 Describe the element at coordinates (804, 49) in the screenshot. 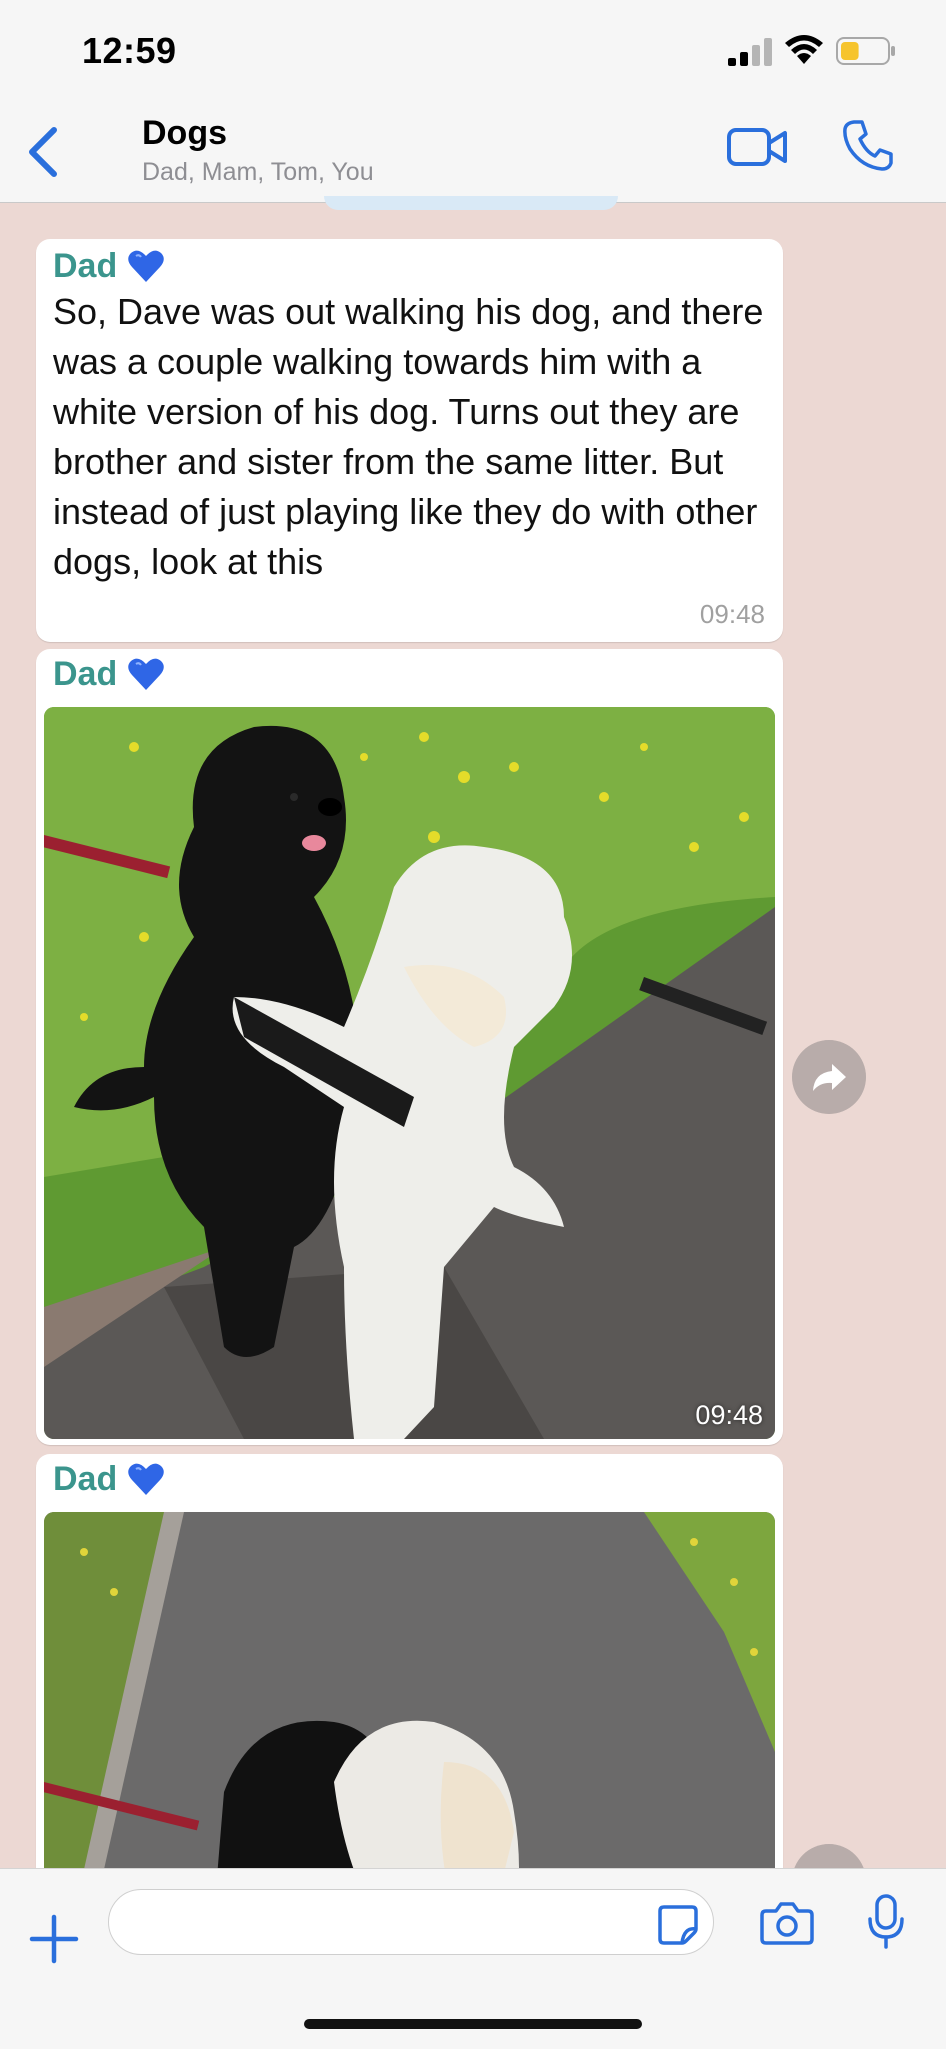

I see `wifi-icon` at that location.